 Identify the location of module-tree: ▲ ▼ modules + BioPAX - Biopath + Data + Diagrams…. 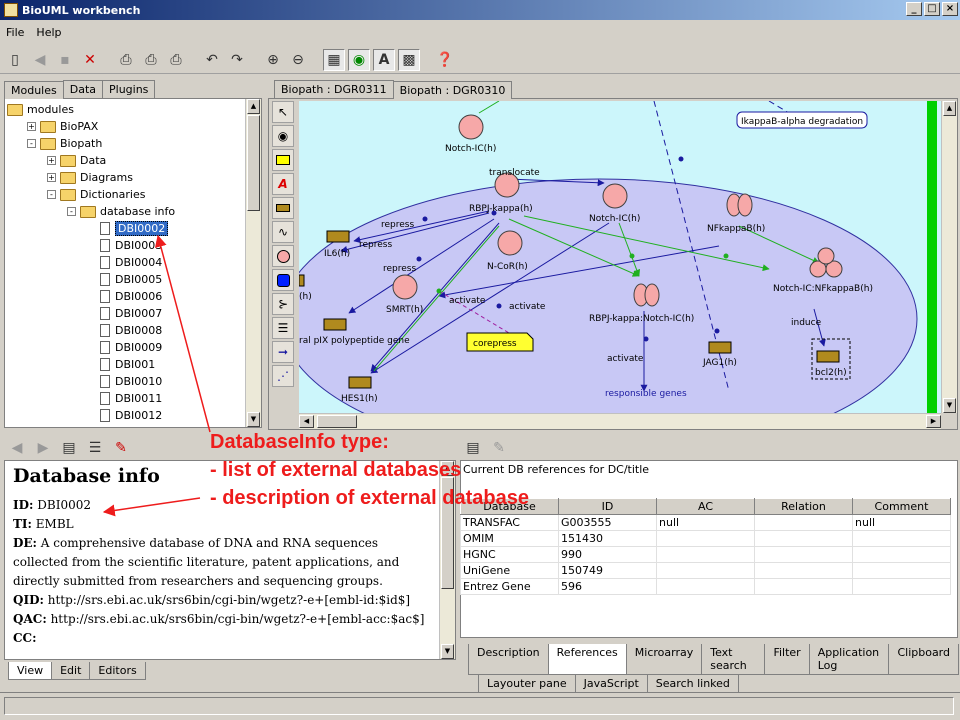
(133, 263).